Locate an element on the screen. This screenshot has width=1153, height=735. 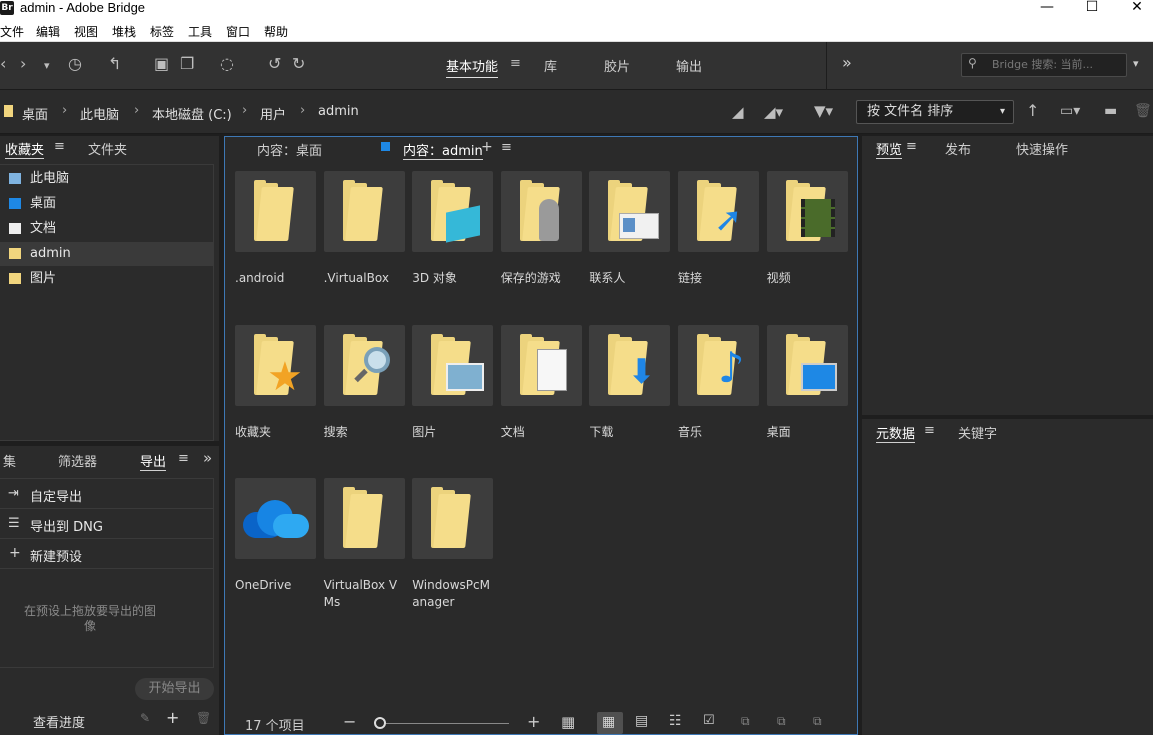
thumbnail-label: 视频 is located at coordinates (808, 278).